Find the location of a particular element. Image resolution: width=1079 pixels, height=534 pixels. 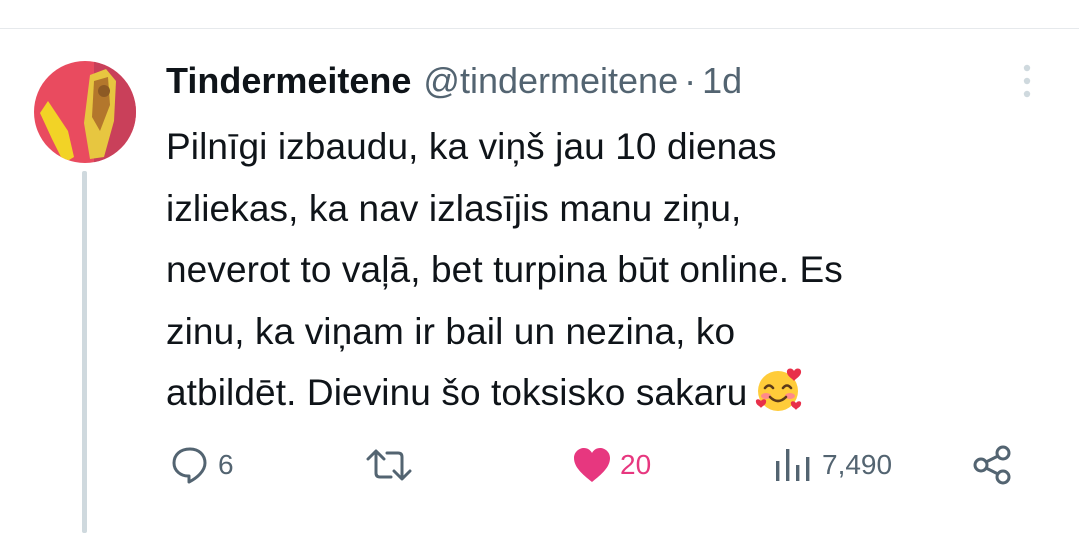

share-button is located at coordinates (993, 465).